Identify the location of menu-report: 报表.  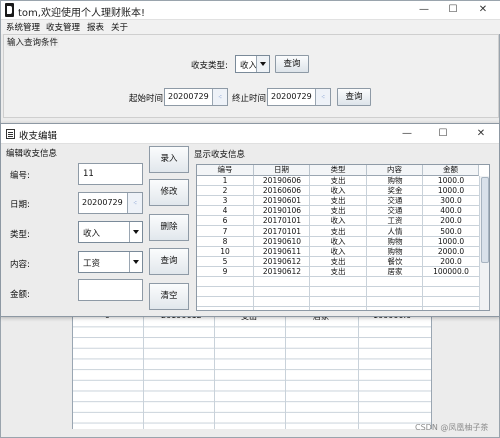
(95, 27).